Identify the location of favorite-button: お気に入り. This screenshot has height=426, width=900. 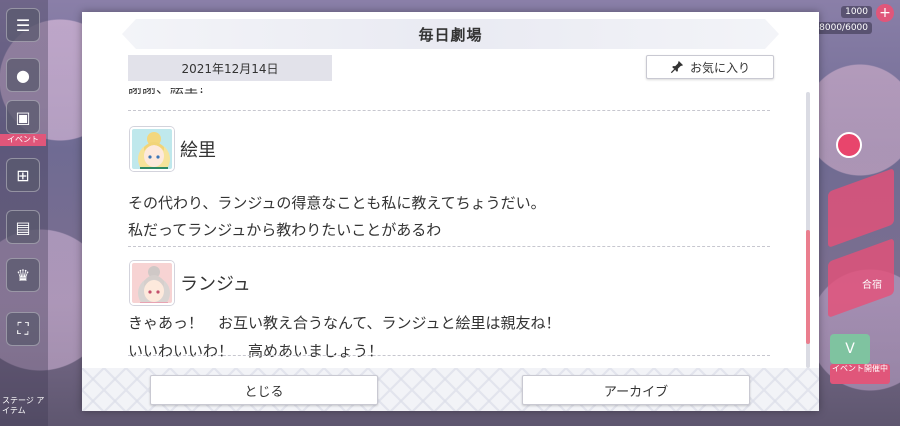
(710, 67).